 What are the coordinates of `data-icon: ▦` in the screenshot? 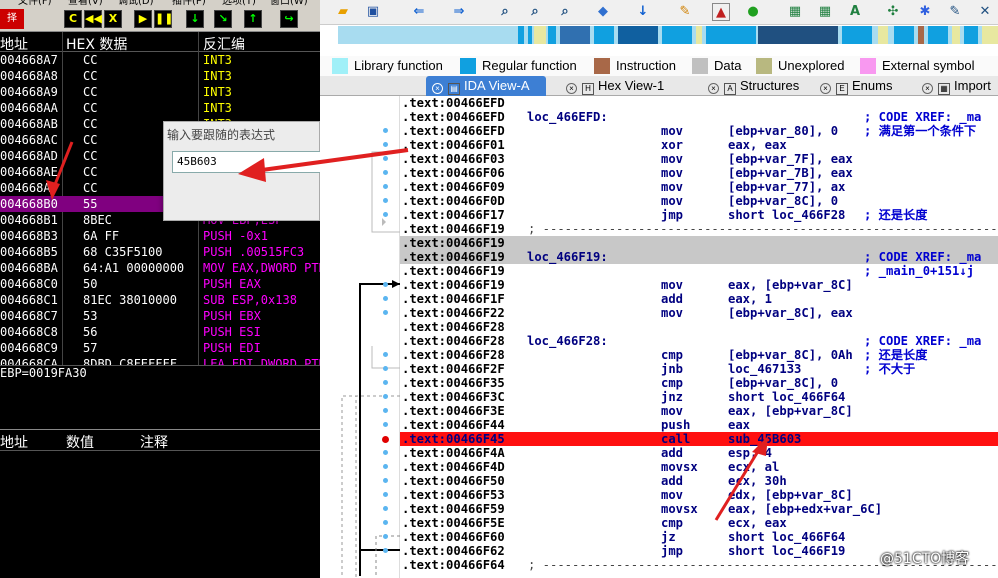 It's located at (825, 12).